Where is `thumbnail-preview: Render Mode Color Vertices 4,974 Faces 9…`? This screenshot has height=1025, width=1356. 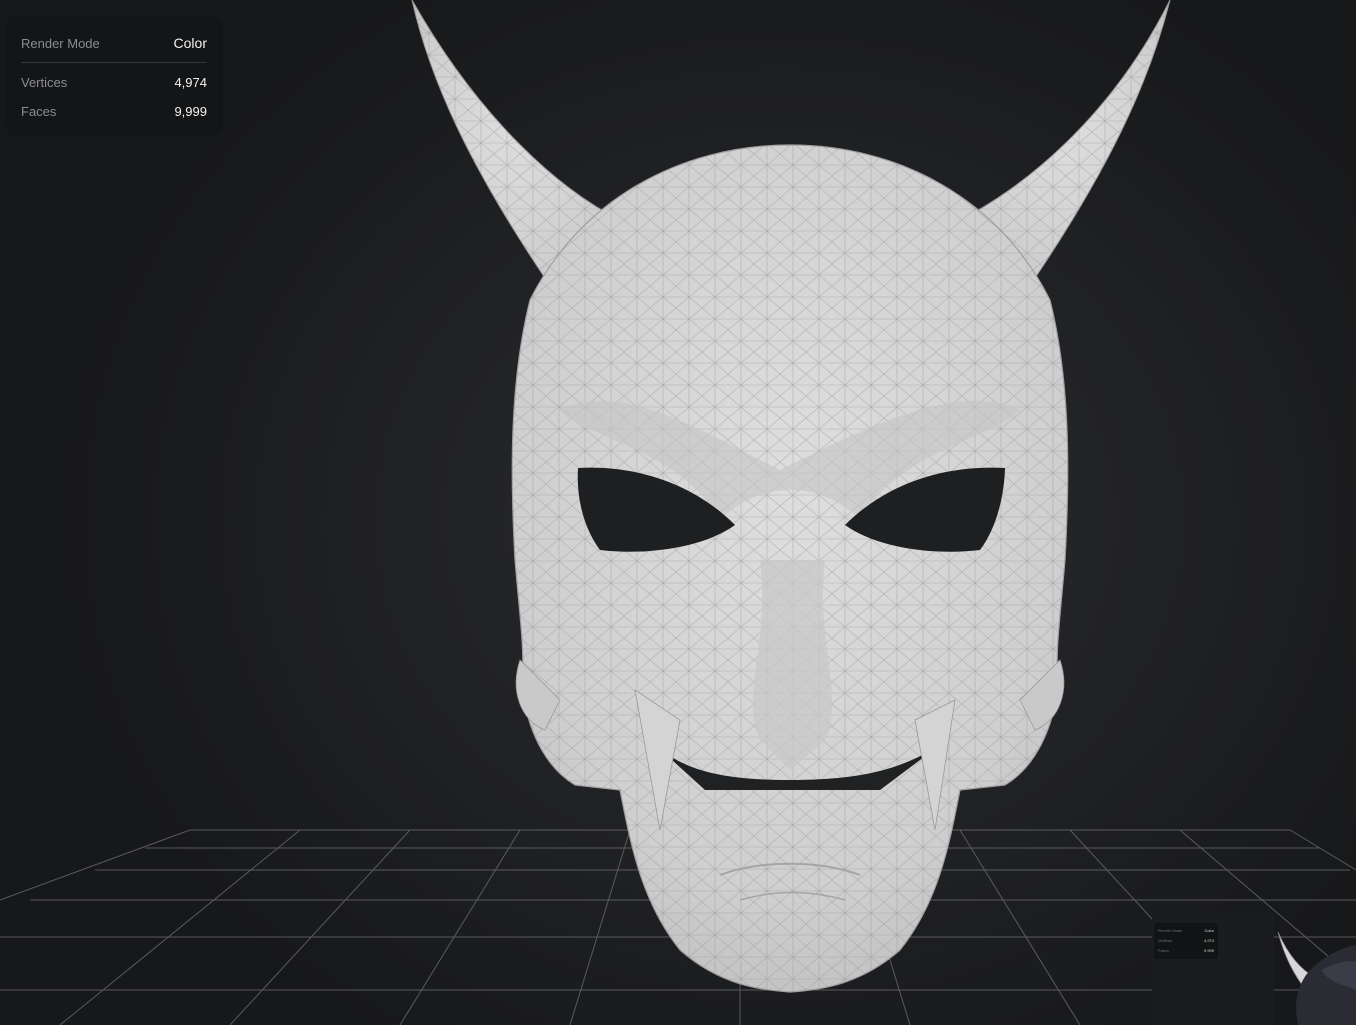 thumbnail-preview: Render Mode Color Vertices 4,974 Faces 9… is located at coordinates (1213, 969).